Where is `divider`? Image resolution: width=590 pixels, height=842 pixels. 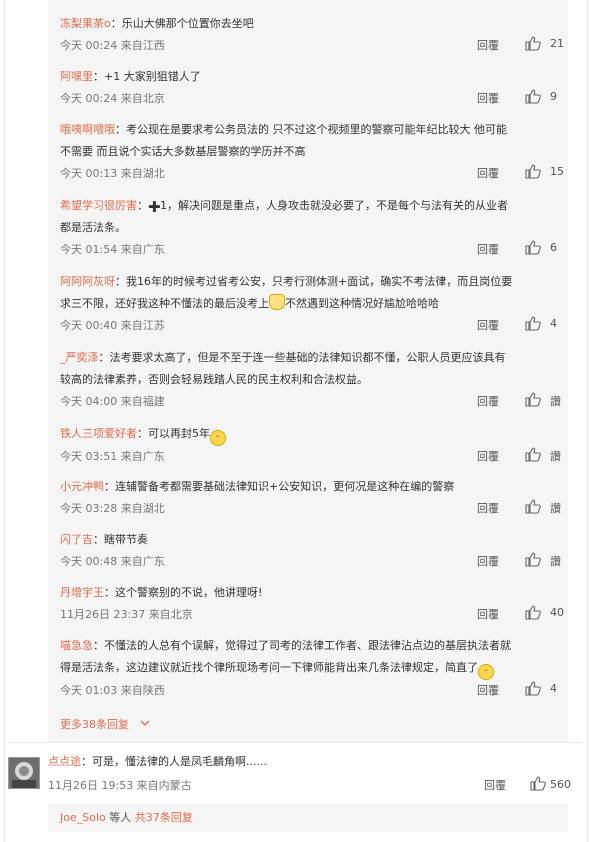 divider is located at coordinates (295, 742).